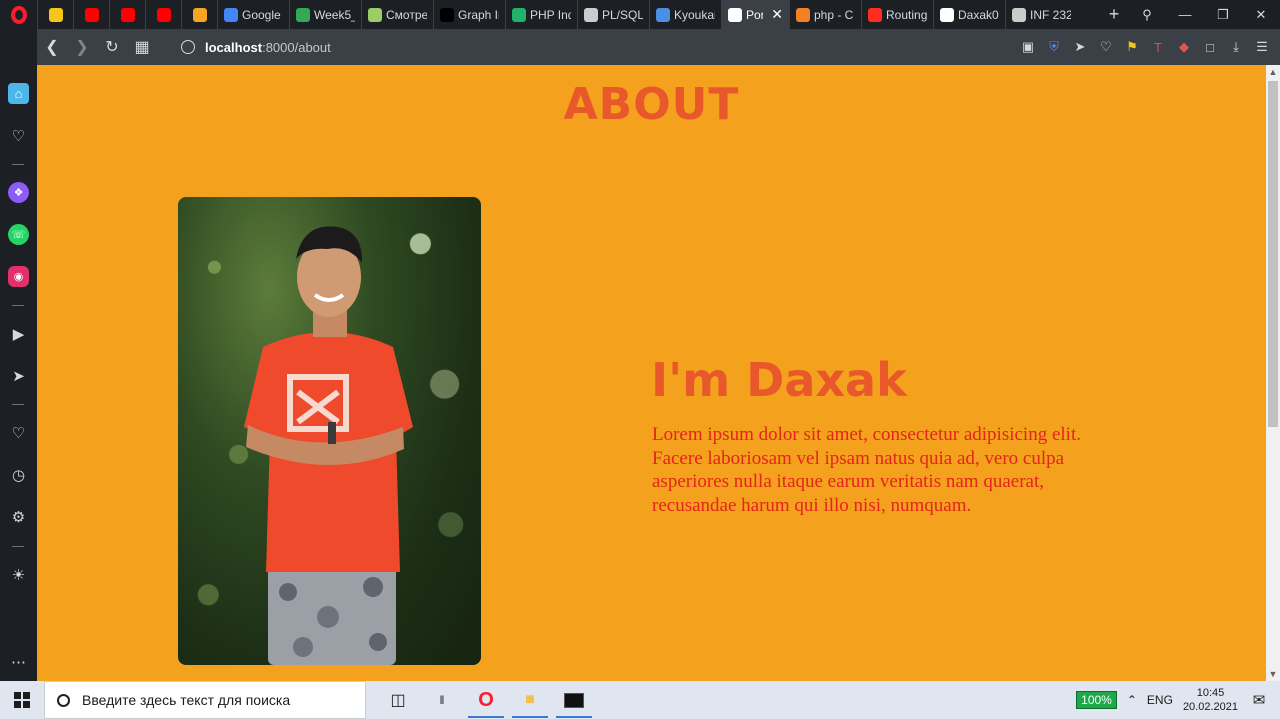 Image resolution: width=1280 pixels, height=719 pixels. What do you see at coordinates (18, 516) in the screenshot?
I see `settings-gear-icon: ⚙` at bounding box center [18, 516].